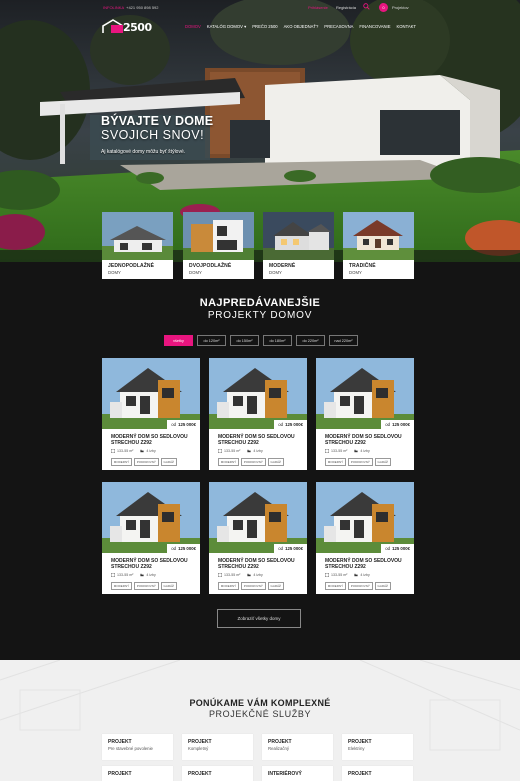  Describe the element at coordinates (383, 7) in the screenshot. I see `favorites-count-badge: 0` at that location.